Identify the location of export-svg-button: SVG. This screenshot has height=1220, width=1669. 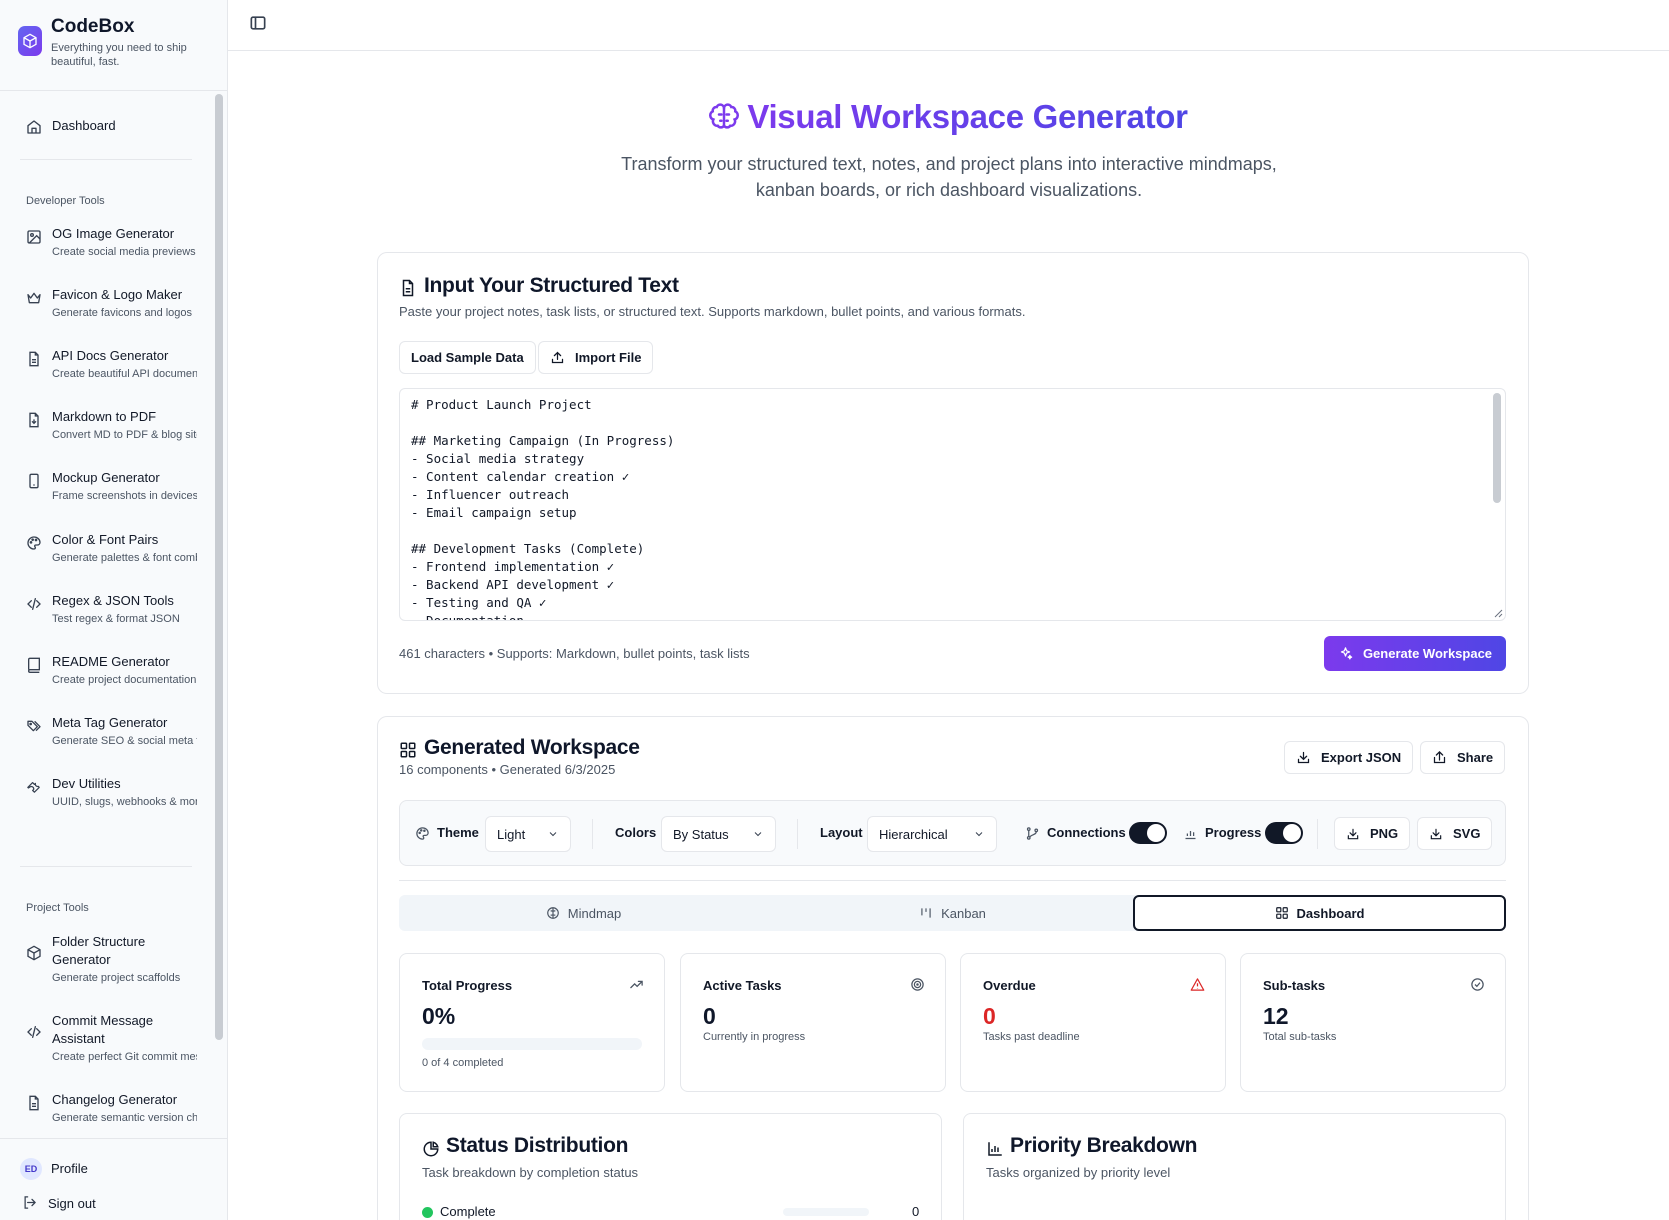
(1455, 833).